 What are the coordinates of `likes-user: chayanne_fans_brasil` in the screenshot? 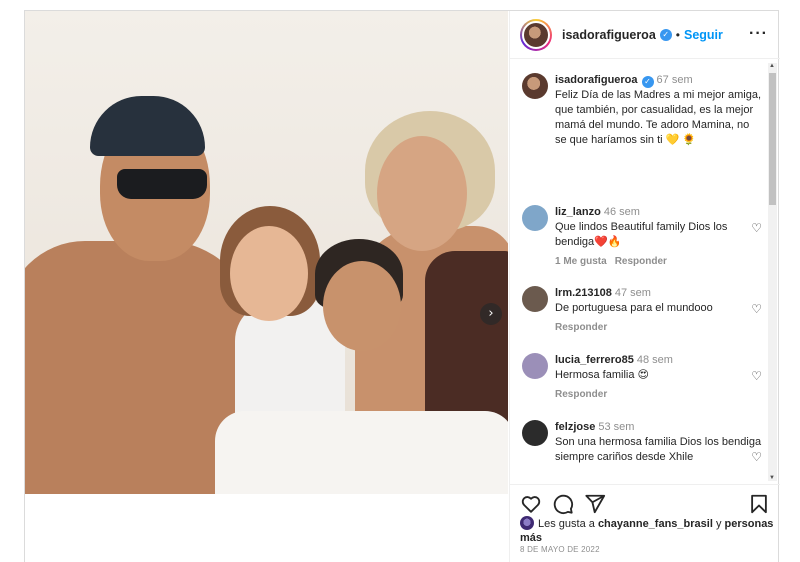 It's located at (655, 524).